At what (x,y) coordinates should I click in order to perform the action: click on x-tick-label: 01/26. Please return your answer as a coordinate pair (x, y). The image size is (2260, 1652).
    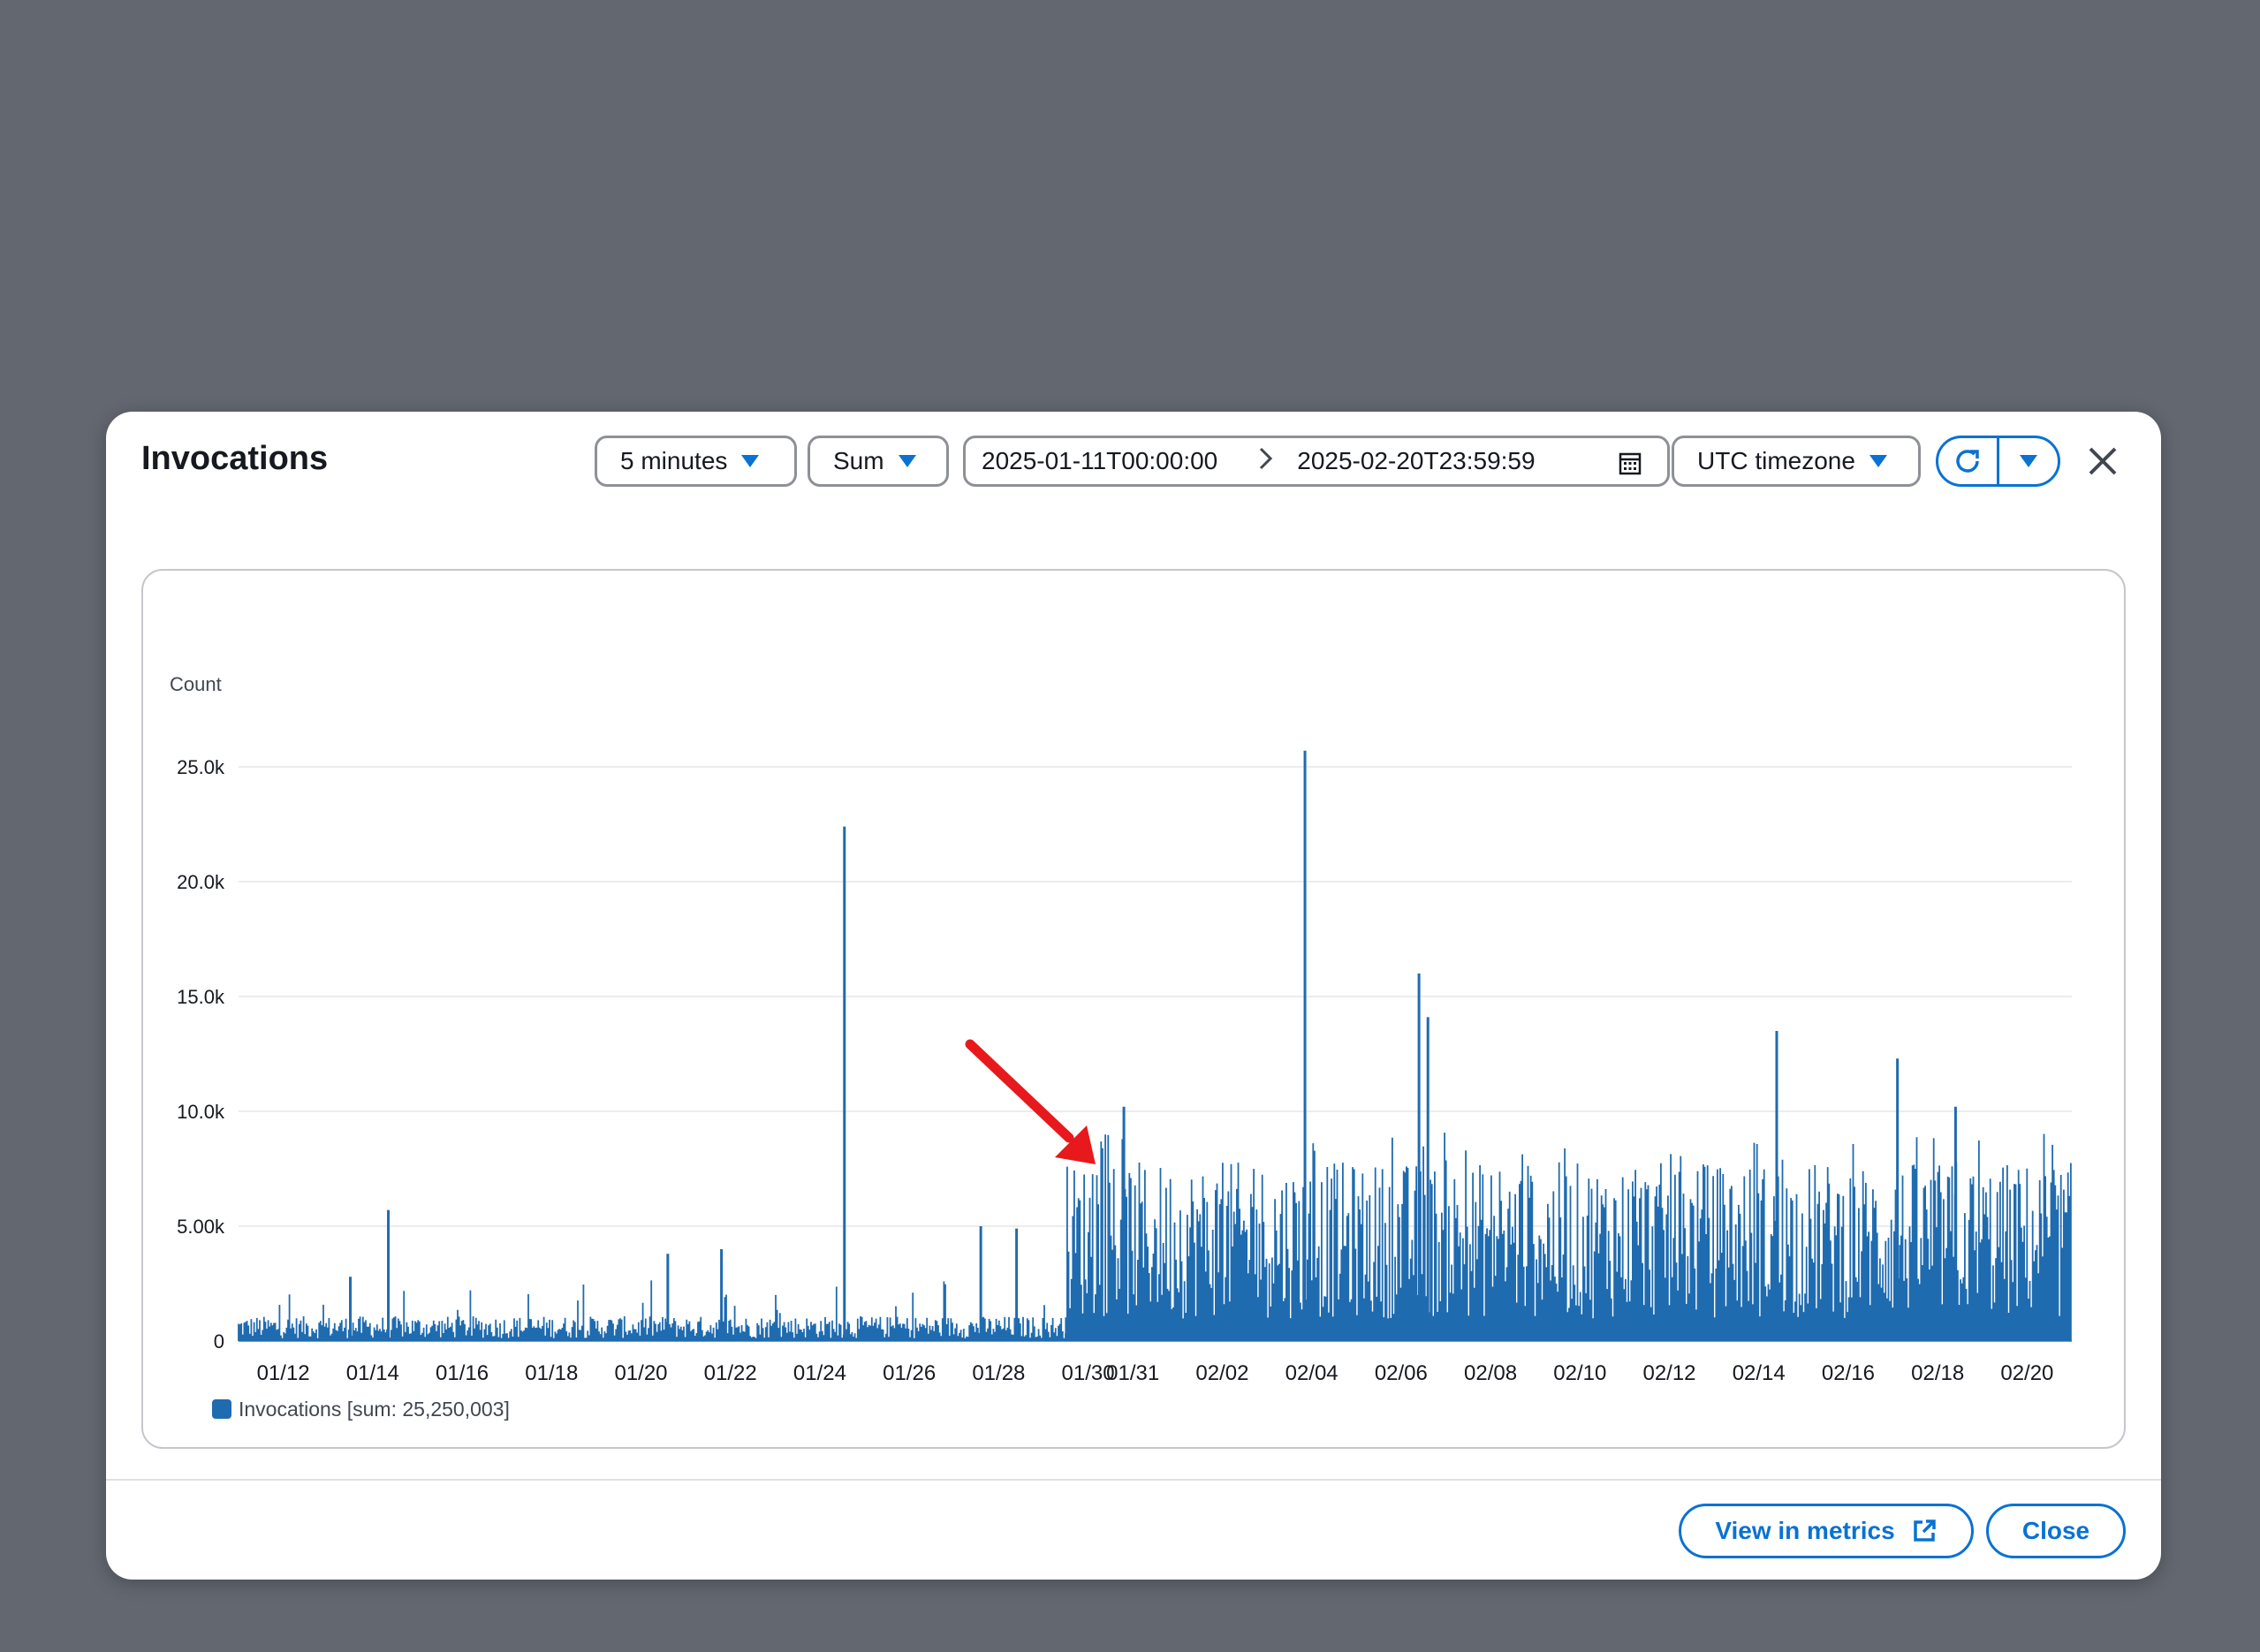
    Looking at the image, I should click on (909, 1373).